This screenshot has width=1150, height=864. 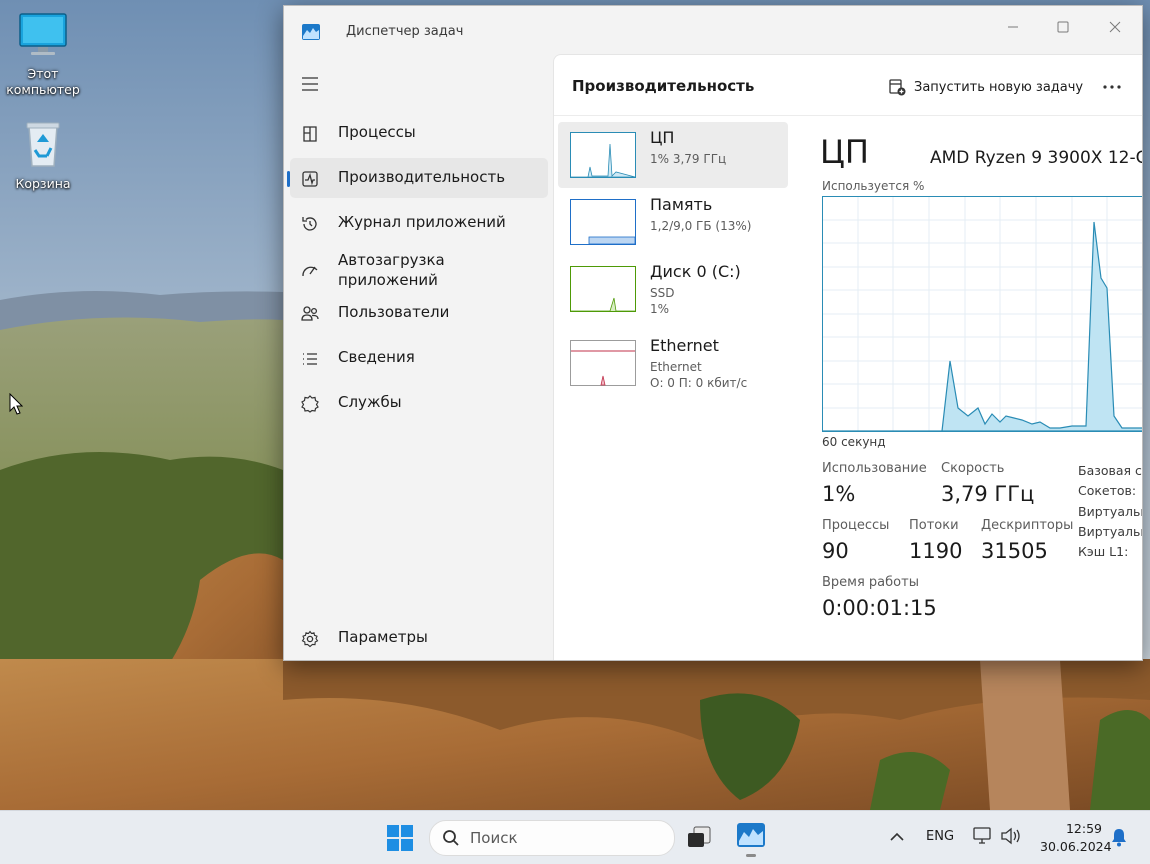 I want to click on sidebar-item-label: Службы, so click(x=370, y=402).